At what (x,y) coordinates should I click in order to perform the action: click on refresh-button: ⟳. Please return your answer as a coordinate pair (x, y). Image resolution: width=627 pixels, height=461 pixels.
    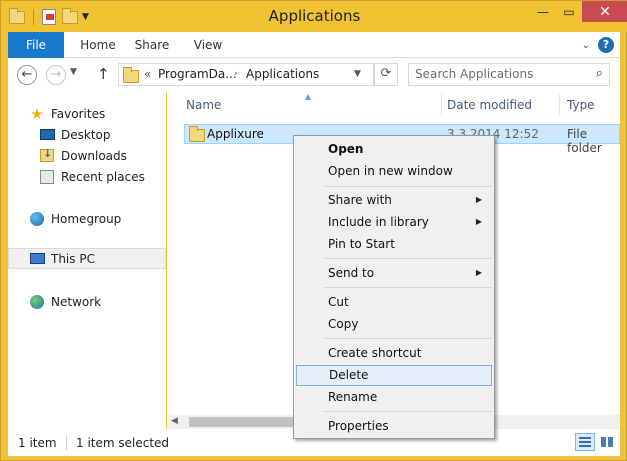
    Looking at the image, I should click on (386, 74).